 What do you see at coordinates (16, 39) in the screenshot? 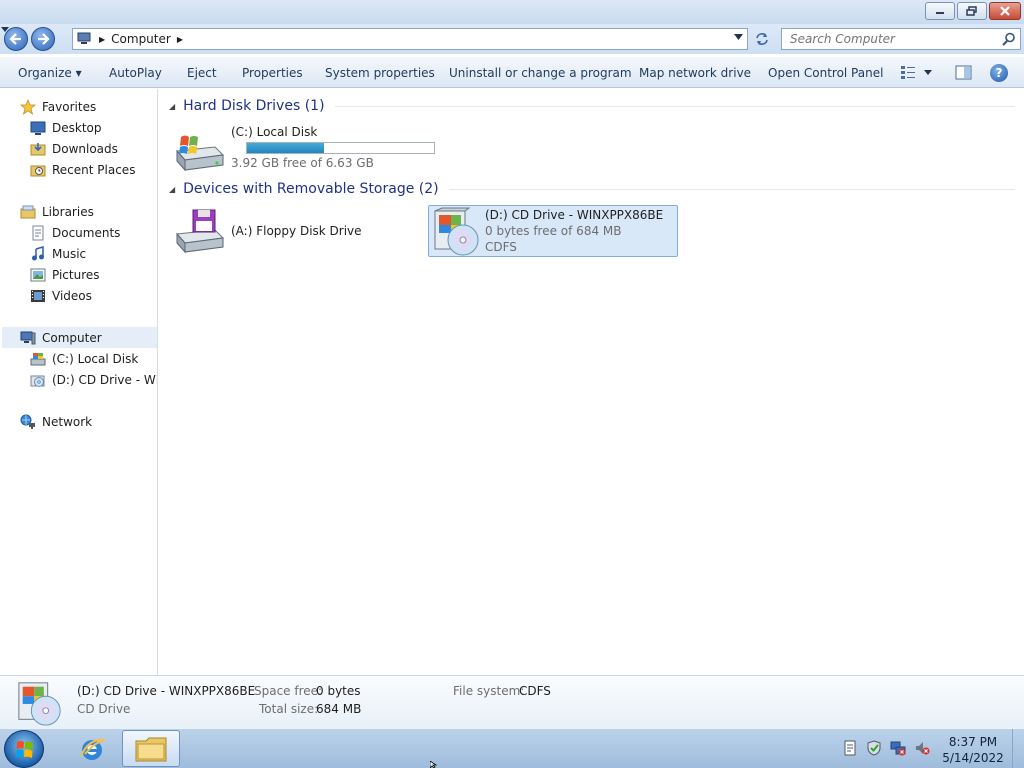
I see `back-button` at bounding box center [16, 39].